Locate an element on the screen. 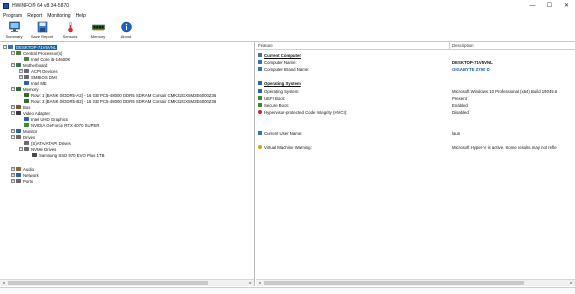 This screenshot has height=294, width=575. details-scroll-left-arrow-icon: ◂ is located at coordinates (259, 283).